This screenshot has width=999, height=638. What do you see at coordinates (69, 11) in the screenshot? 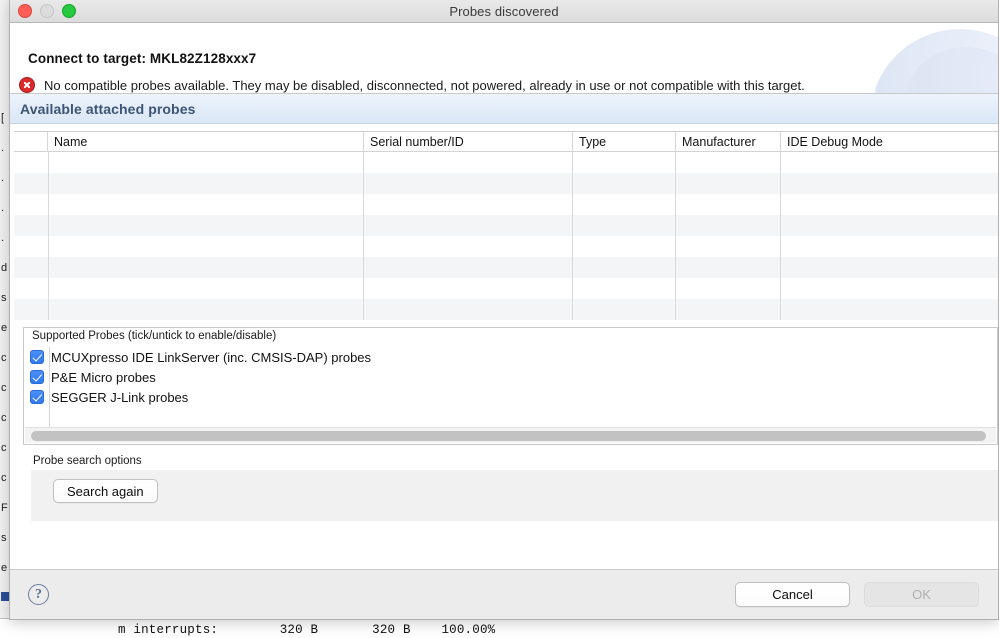
I see `maximize-window-button` at bounding box center [69, 11].